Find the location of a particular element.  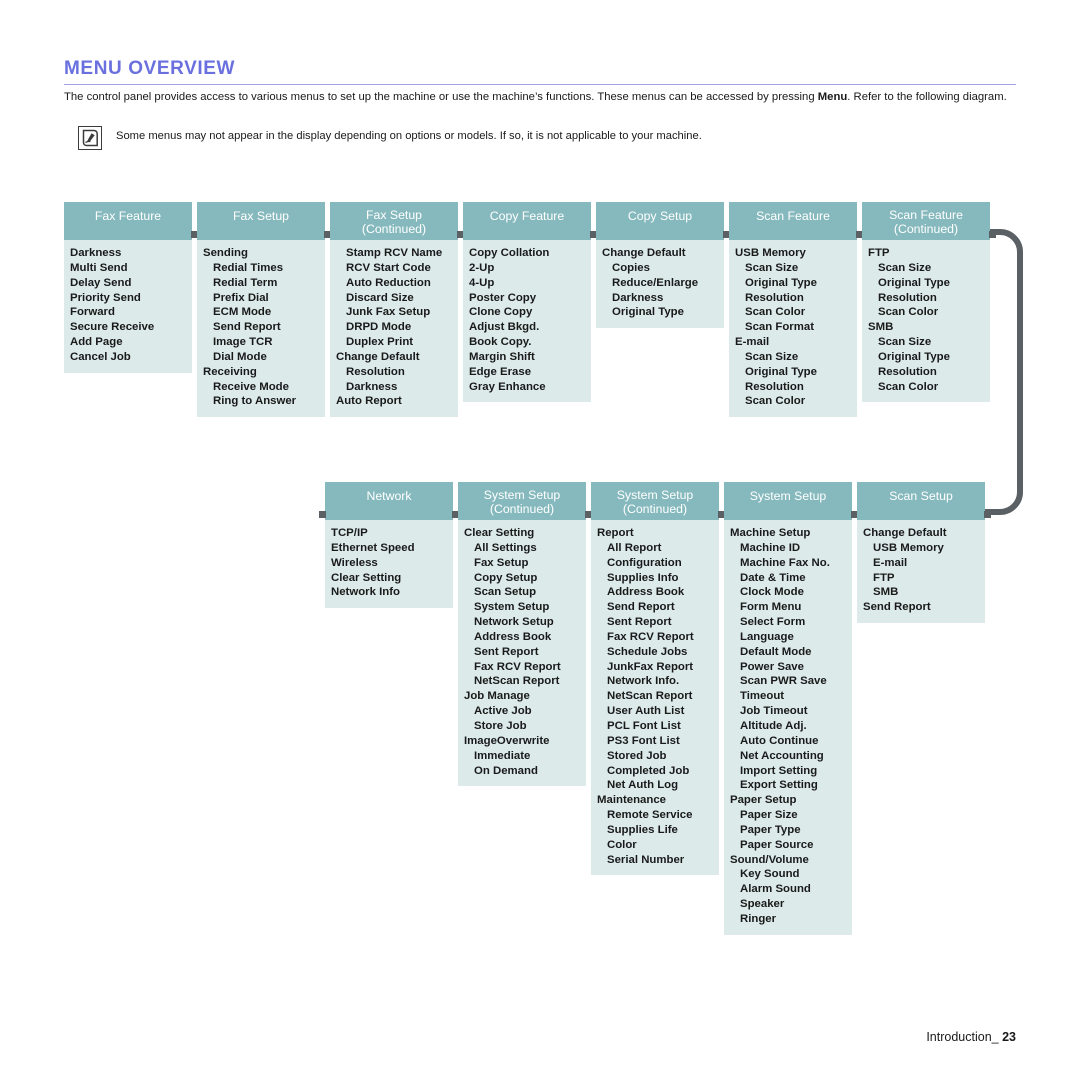

menu-item: NetScan Report is located at coordinates (655, 696).